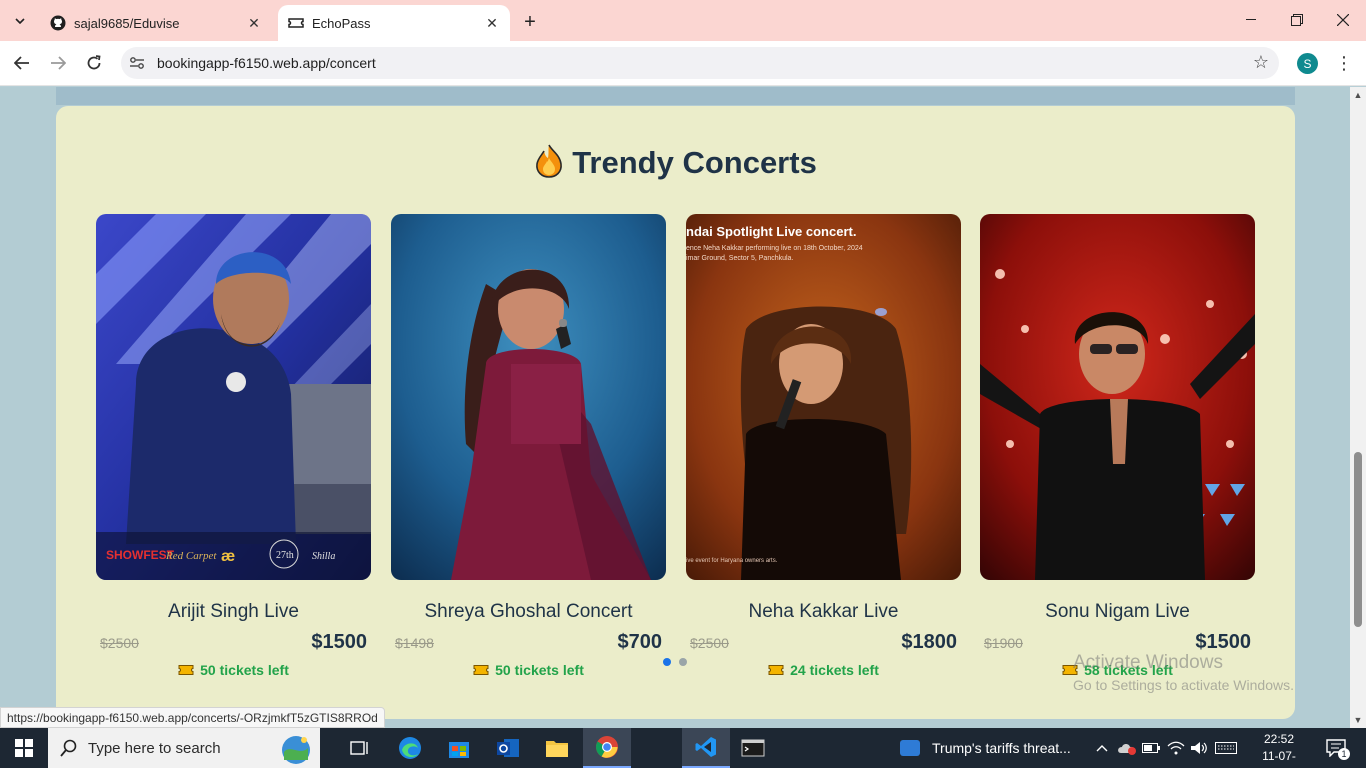  I want to click on svg-text: æ, so click(228, 556).